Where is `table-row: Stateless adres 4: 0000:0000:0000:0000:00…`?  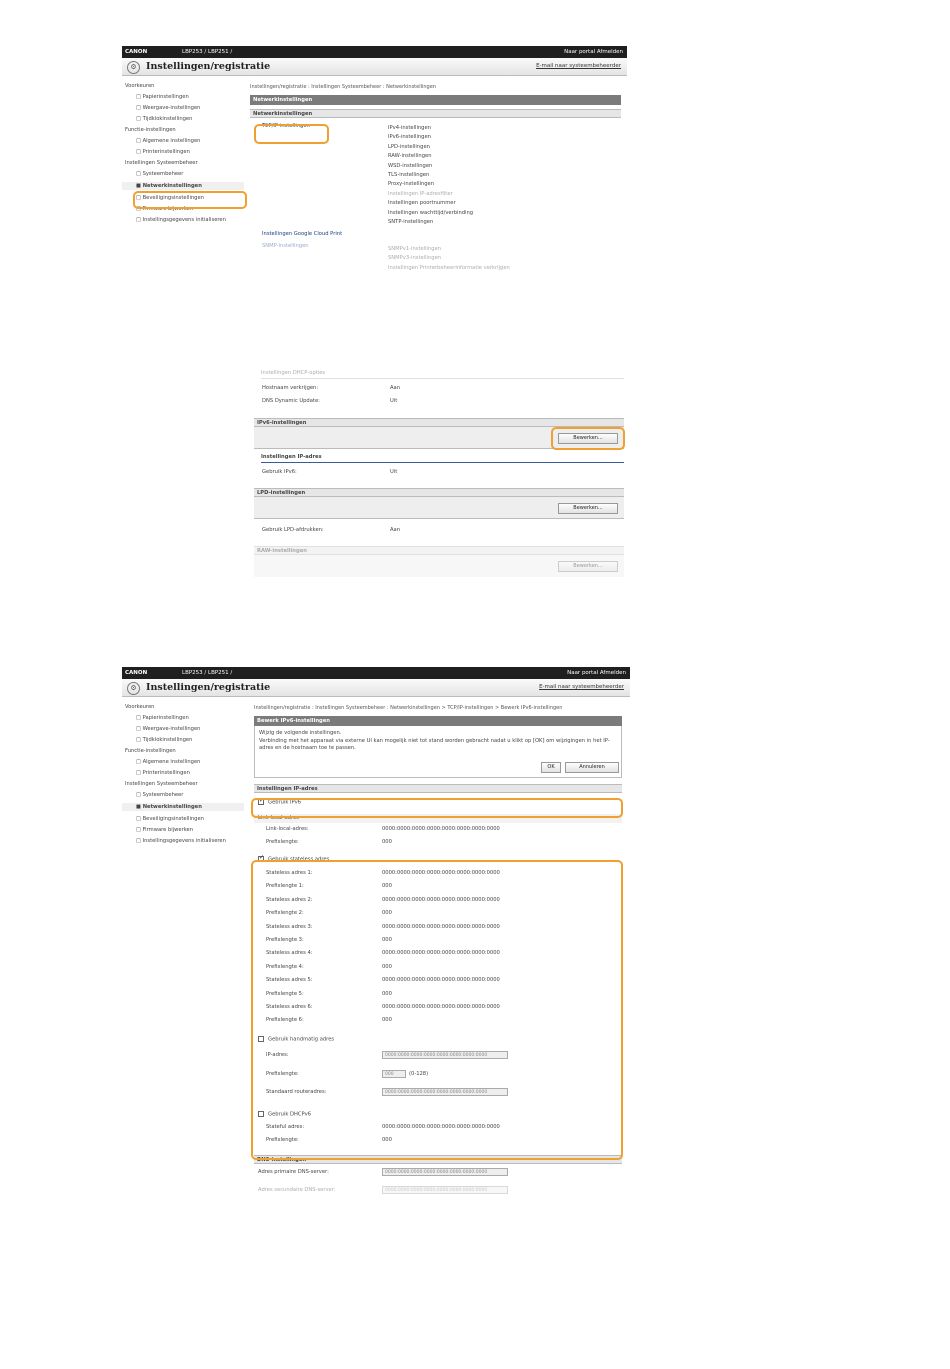 table-row: Stateless adres 4: 0000:0000:0000:0000:00… is located at coordinates (438, 953).